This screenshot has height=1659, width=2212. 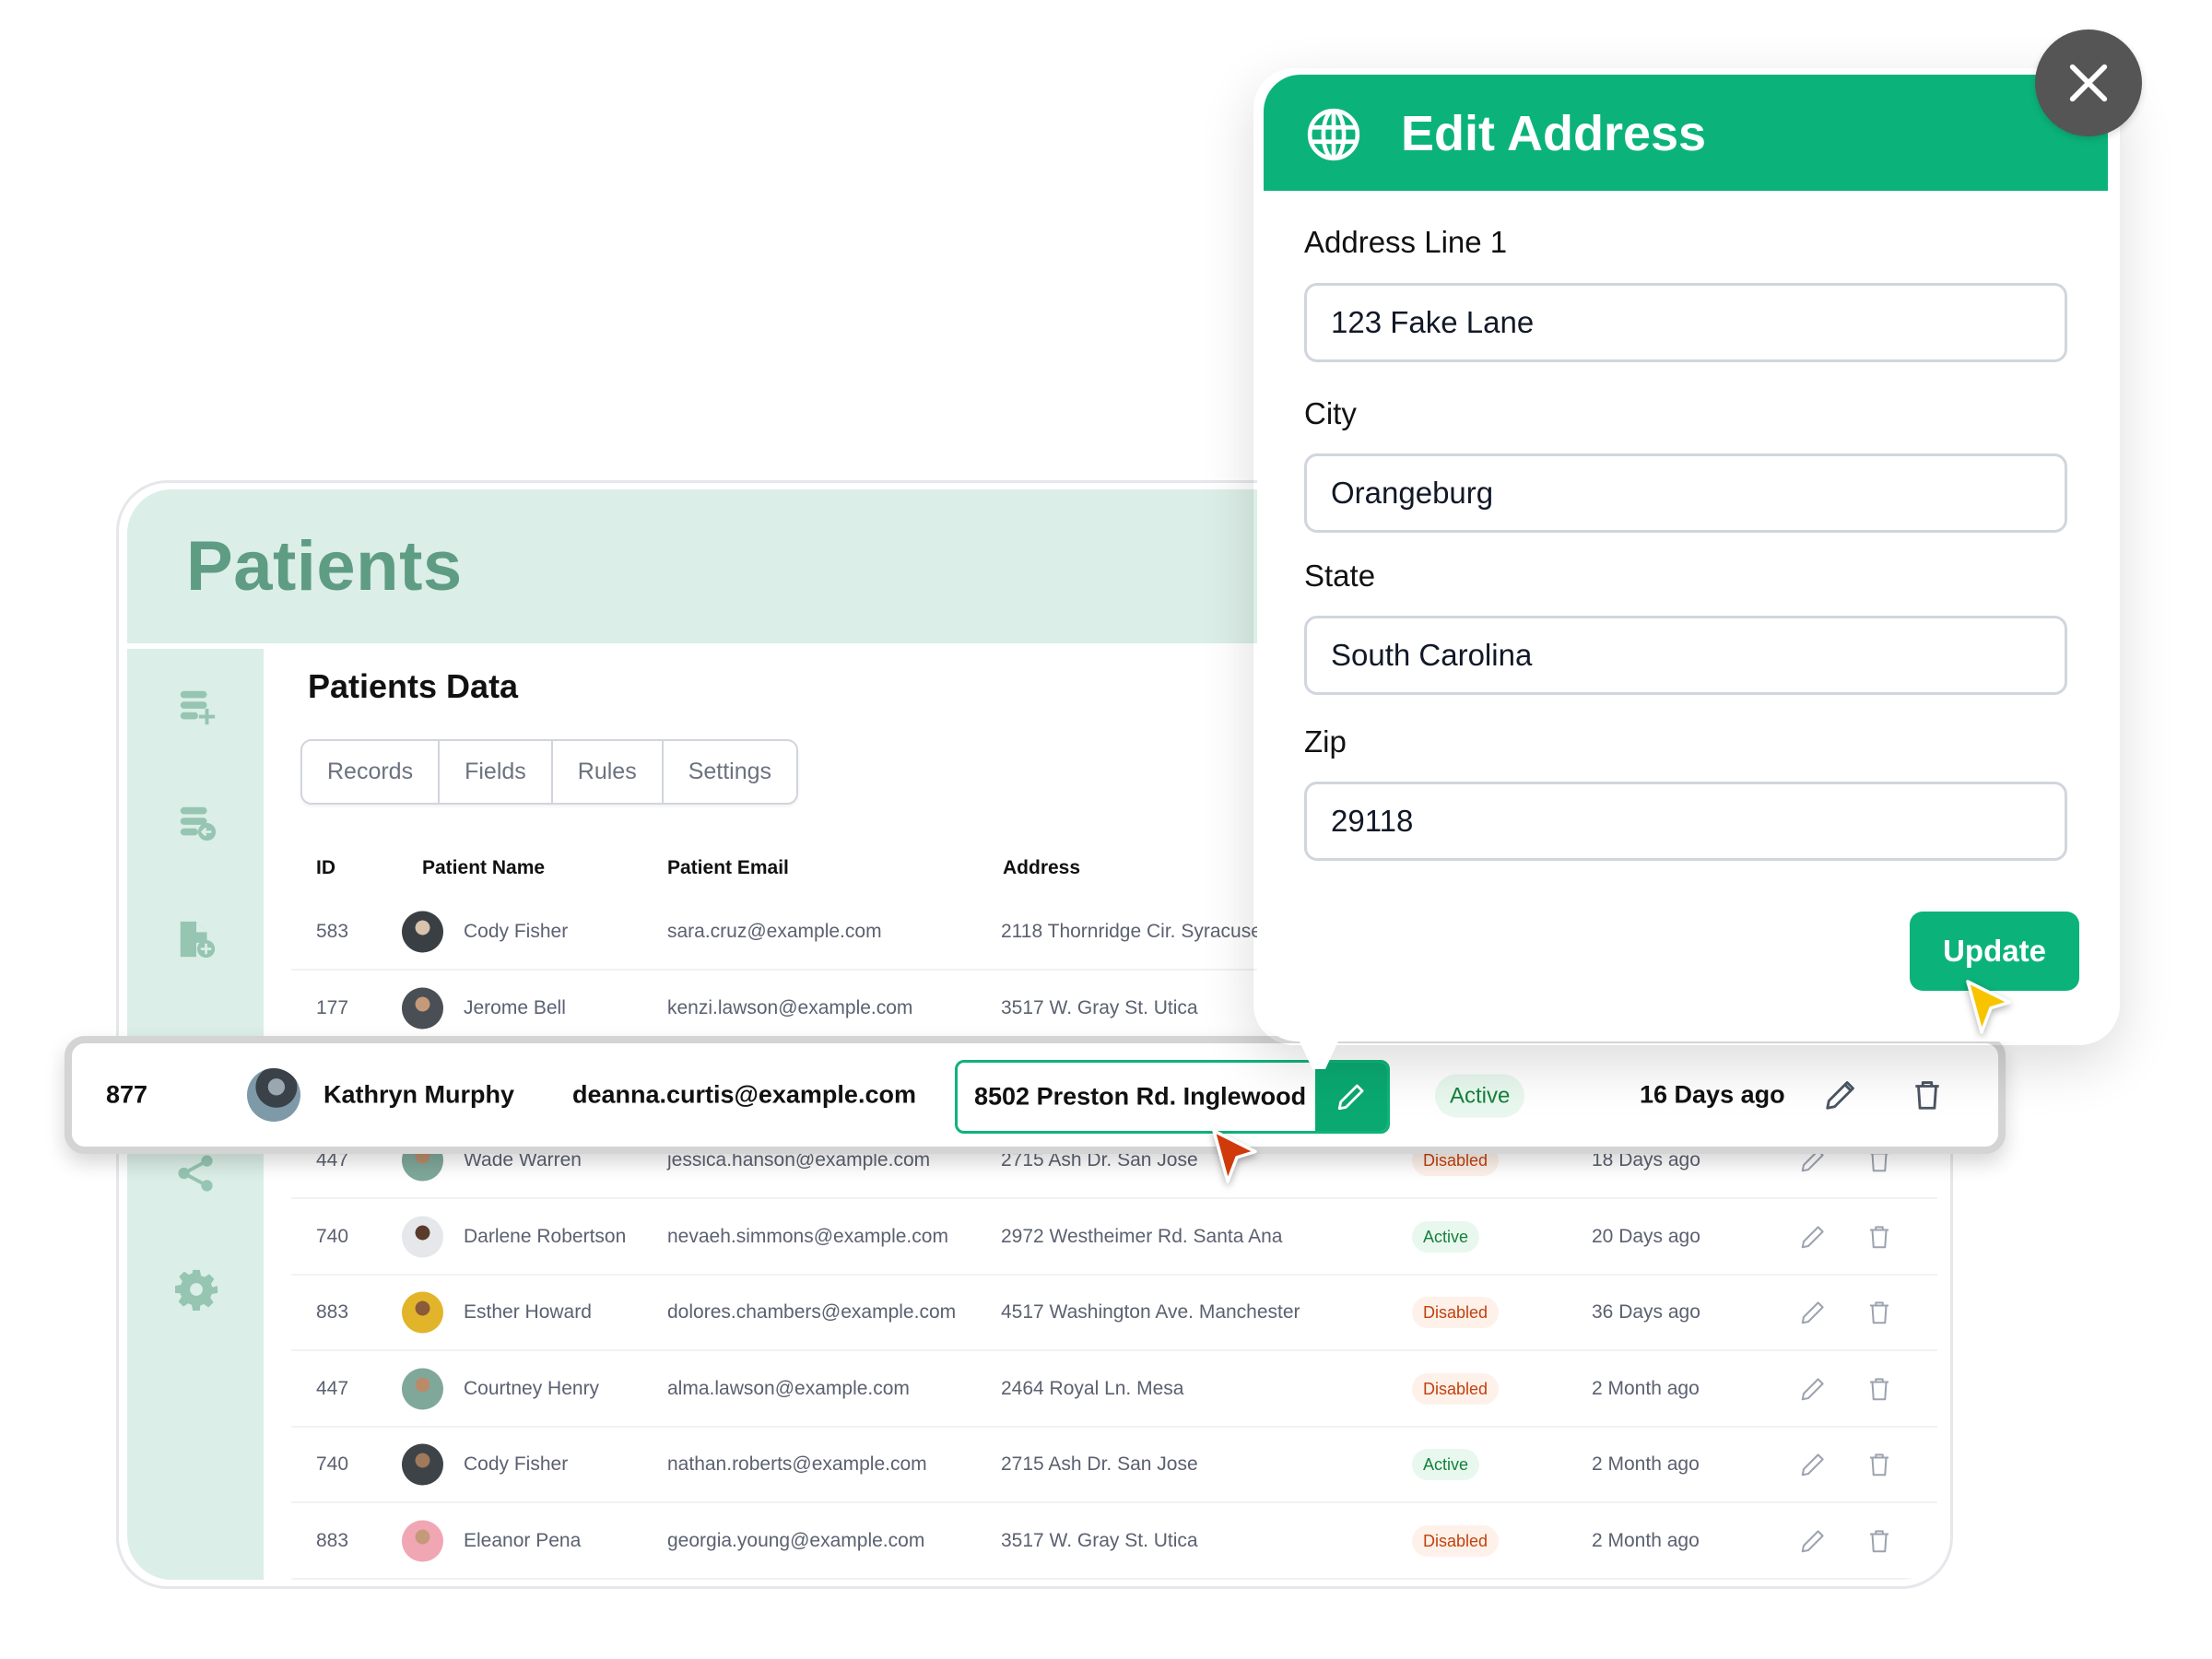 What do you see at coordinates (1150, 1311) in the screenshot?
I see `patient-address: 4517 Washington Ave. Manchester` at bounding box center [1150, 1311].